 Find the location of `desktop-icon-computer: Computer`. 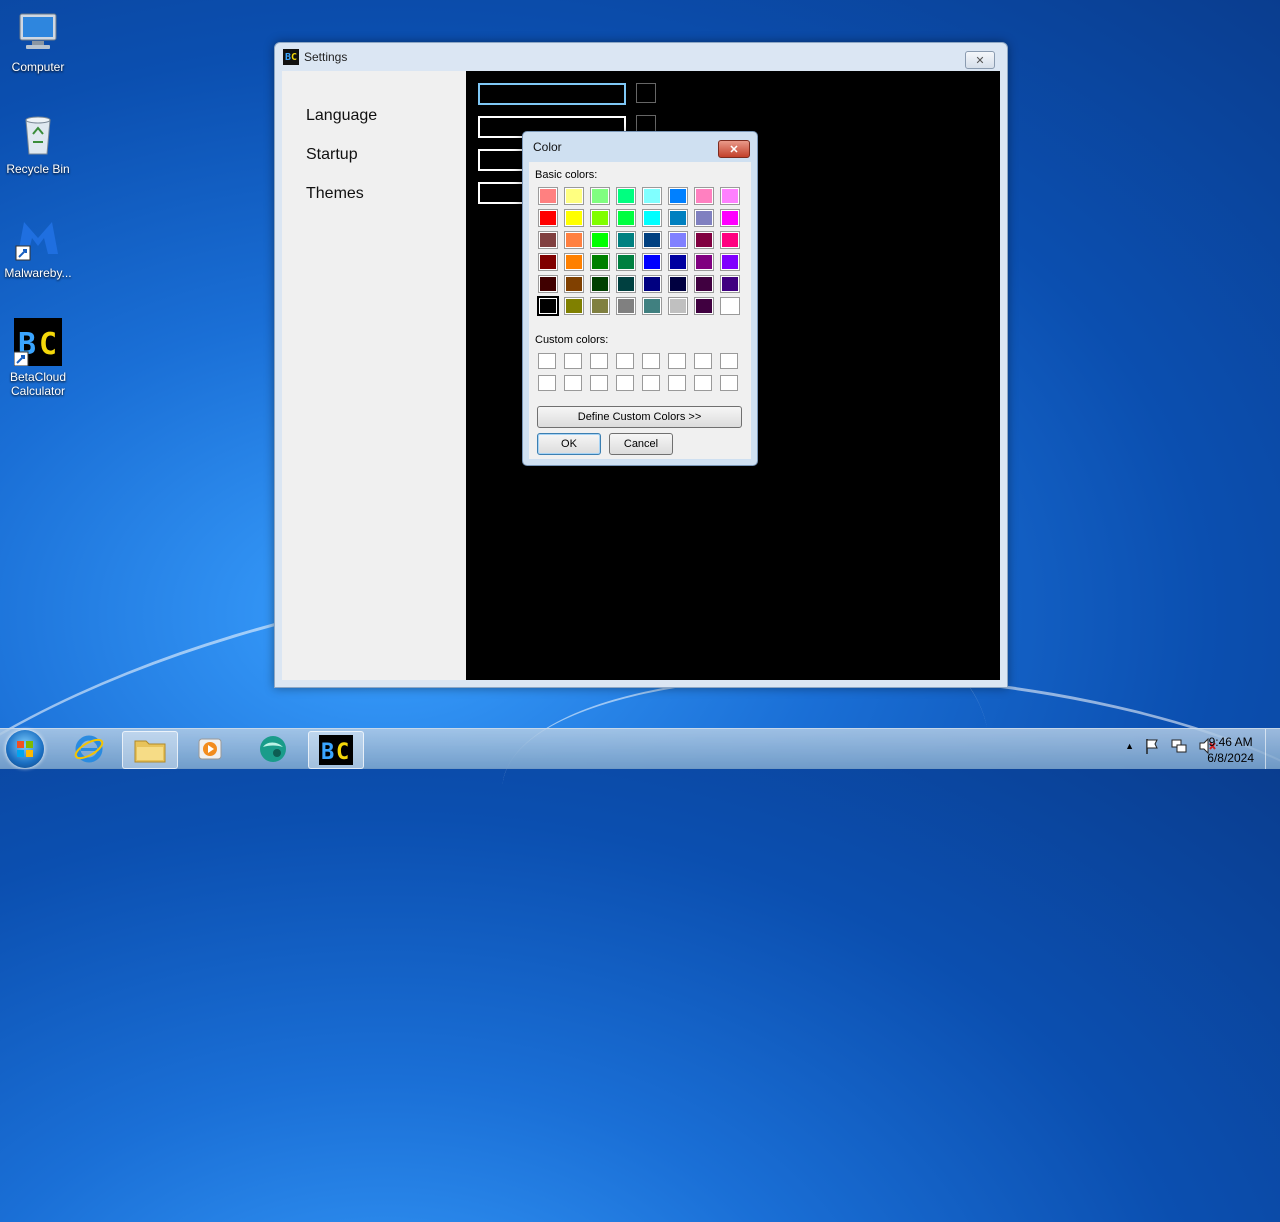

desktop-icon-computer: Computer is located at coordinates (38, 41).